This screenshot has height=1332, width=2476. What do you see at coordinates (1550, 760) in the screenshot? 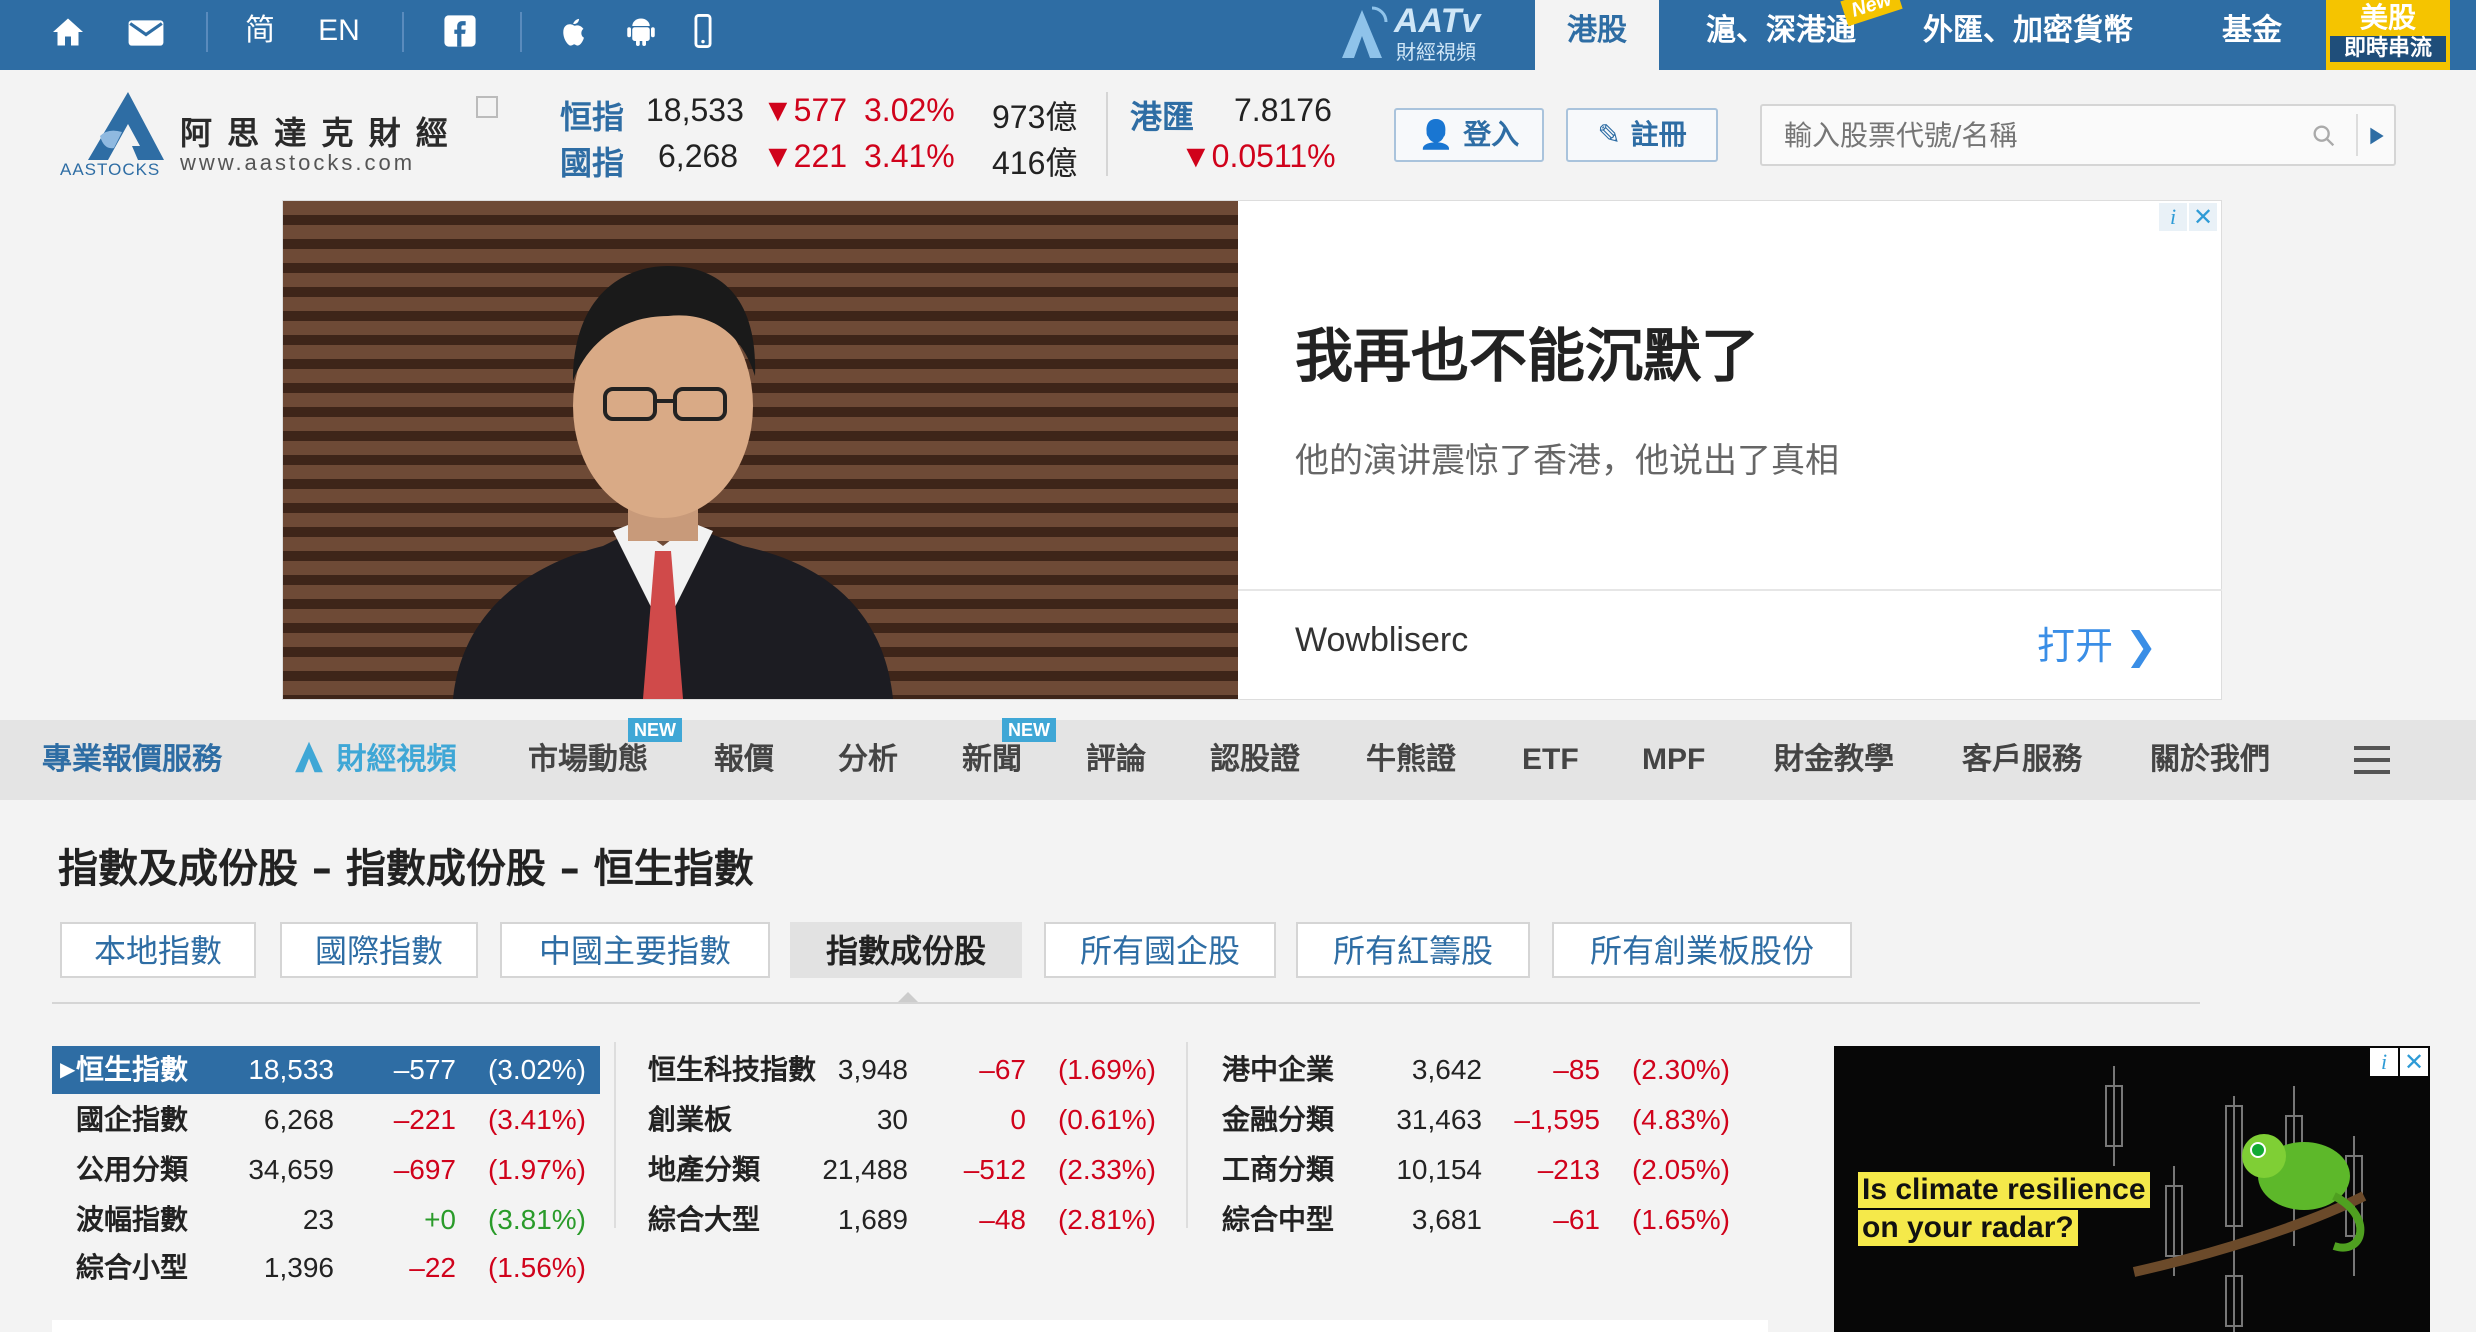
I see `nav-etf: ETF` at bounding box center [1550, 760].